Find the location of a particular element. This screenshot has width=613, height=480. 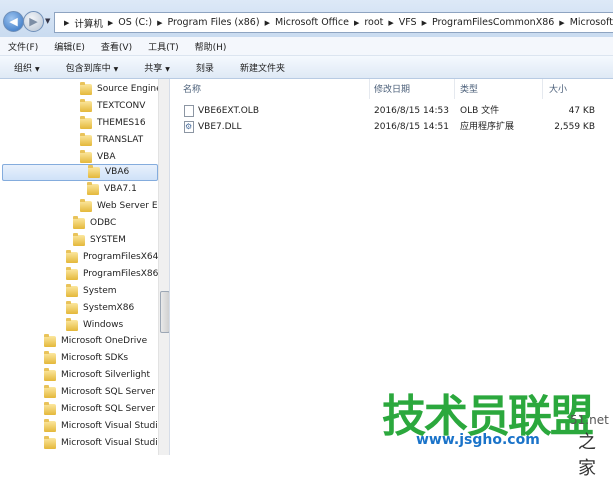

tree-item: VBA7.1 is located at coordinates (112, 189).